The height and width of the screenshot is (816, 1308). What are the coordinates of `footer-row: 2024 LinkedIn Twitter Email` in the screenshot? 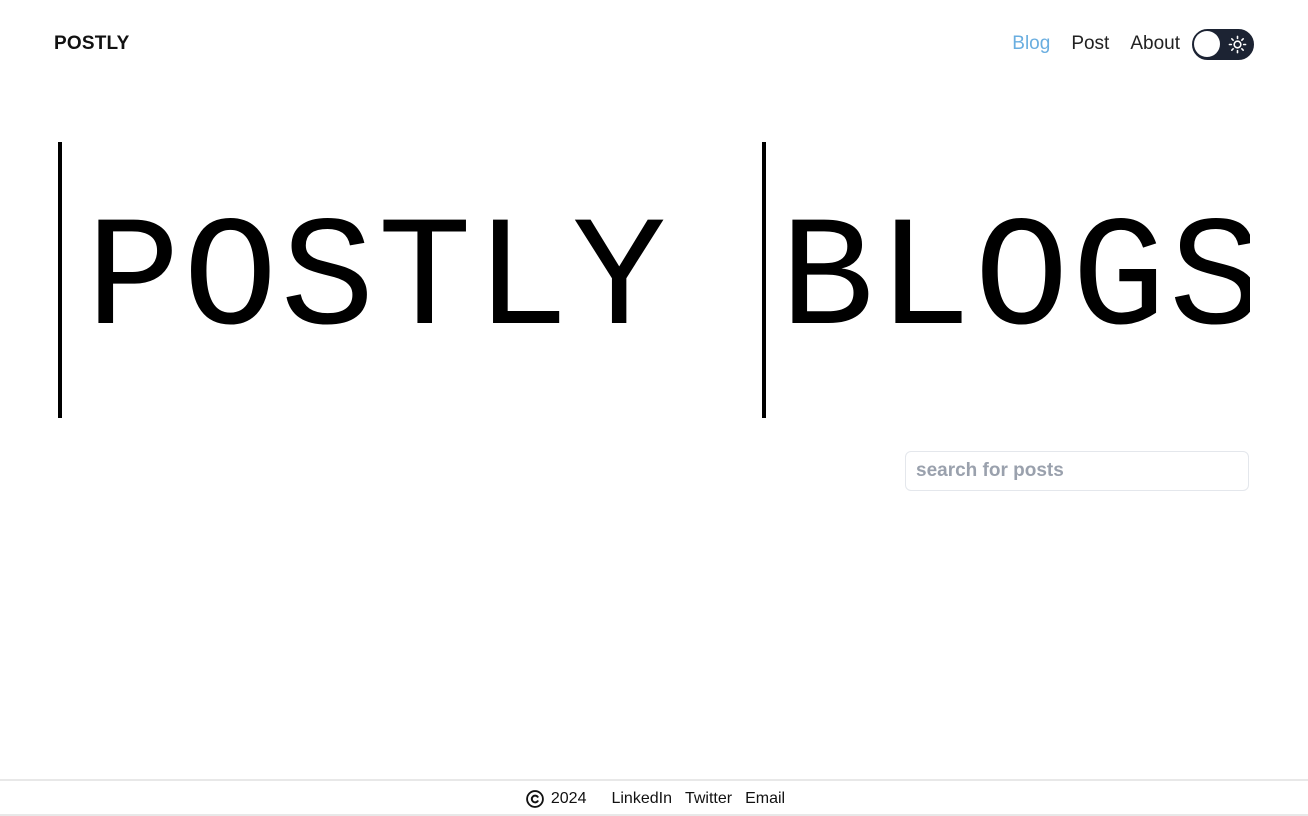 It's located at (654, 799).